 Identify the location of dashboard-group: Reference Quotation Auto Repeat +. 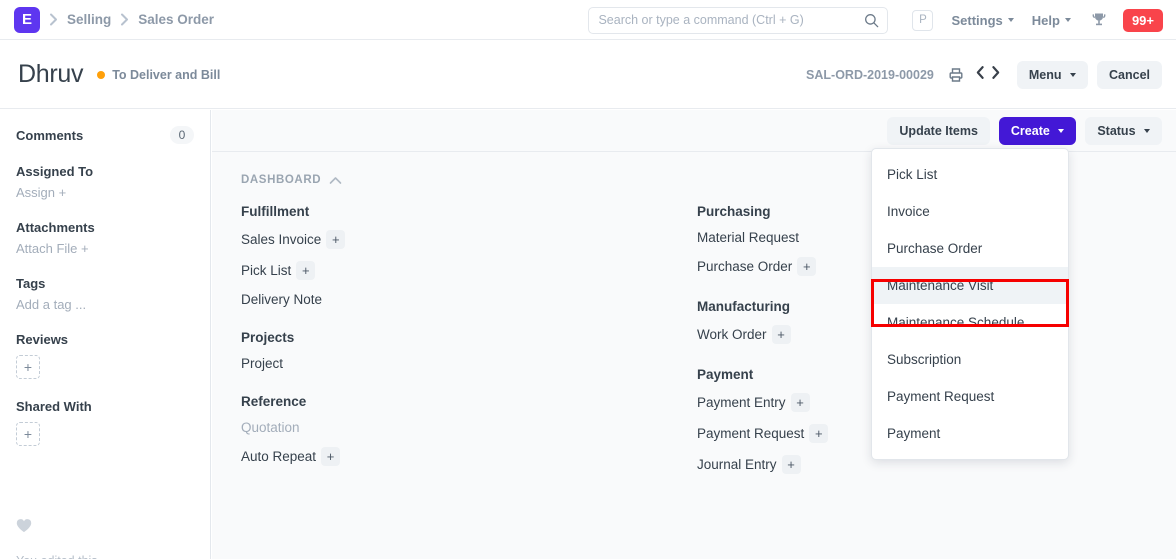
(451, 430).